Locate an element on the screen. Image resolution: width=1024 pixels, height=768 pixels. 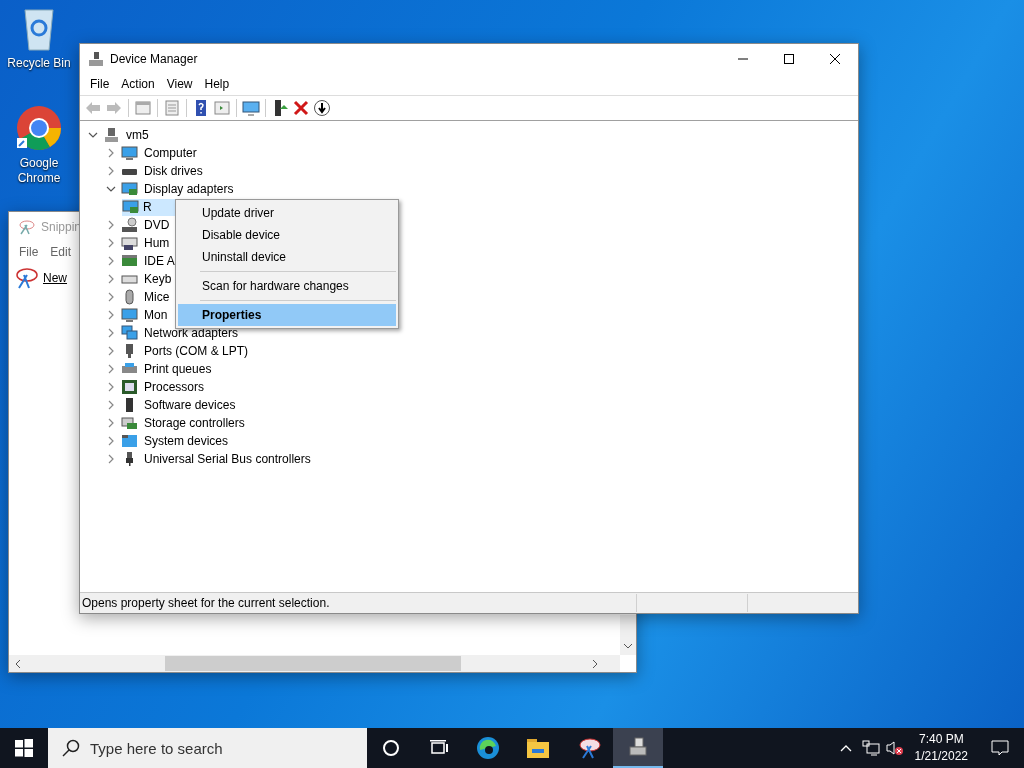
status-text: Opens property sheet for the current selection. is located at coordinates (206, 603).